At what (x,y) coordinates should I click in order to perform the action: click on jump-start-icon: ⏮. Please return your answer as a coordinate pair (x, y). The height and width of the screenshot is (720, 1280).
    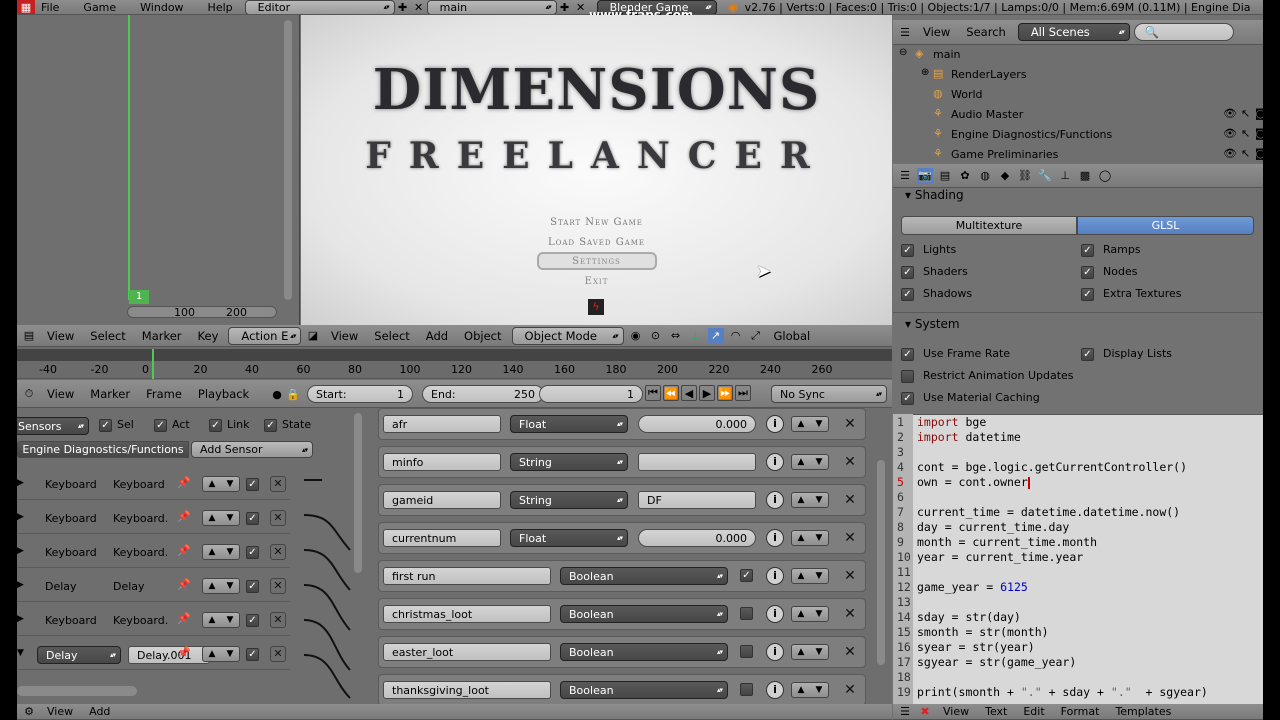
    Looking at the image, I should click on (653, 393).